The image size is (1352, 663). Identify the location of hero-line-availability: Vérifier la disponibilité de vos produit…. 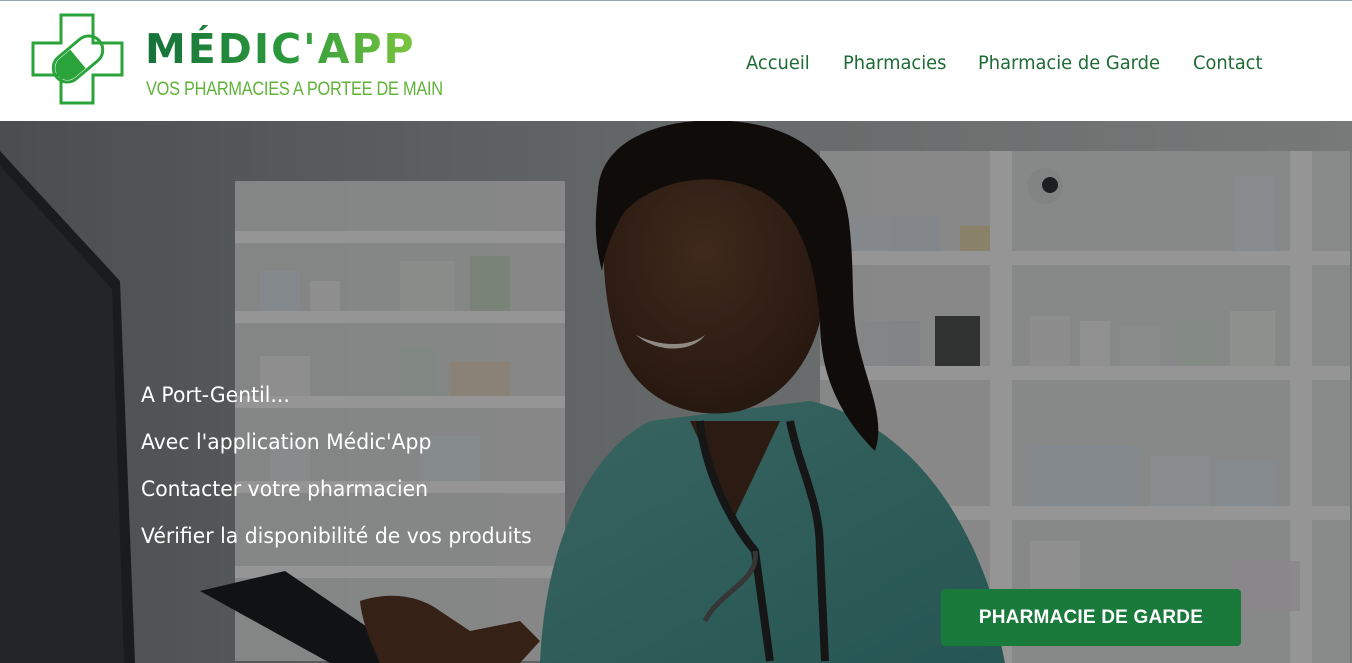
(336, 536).